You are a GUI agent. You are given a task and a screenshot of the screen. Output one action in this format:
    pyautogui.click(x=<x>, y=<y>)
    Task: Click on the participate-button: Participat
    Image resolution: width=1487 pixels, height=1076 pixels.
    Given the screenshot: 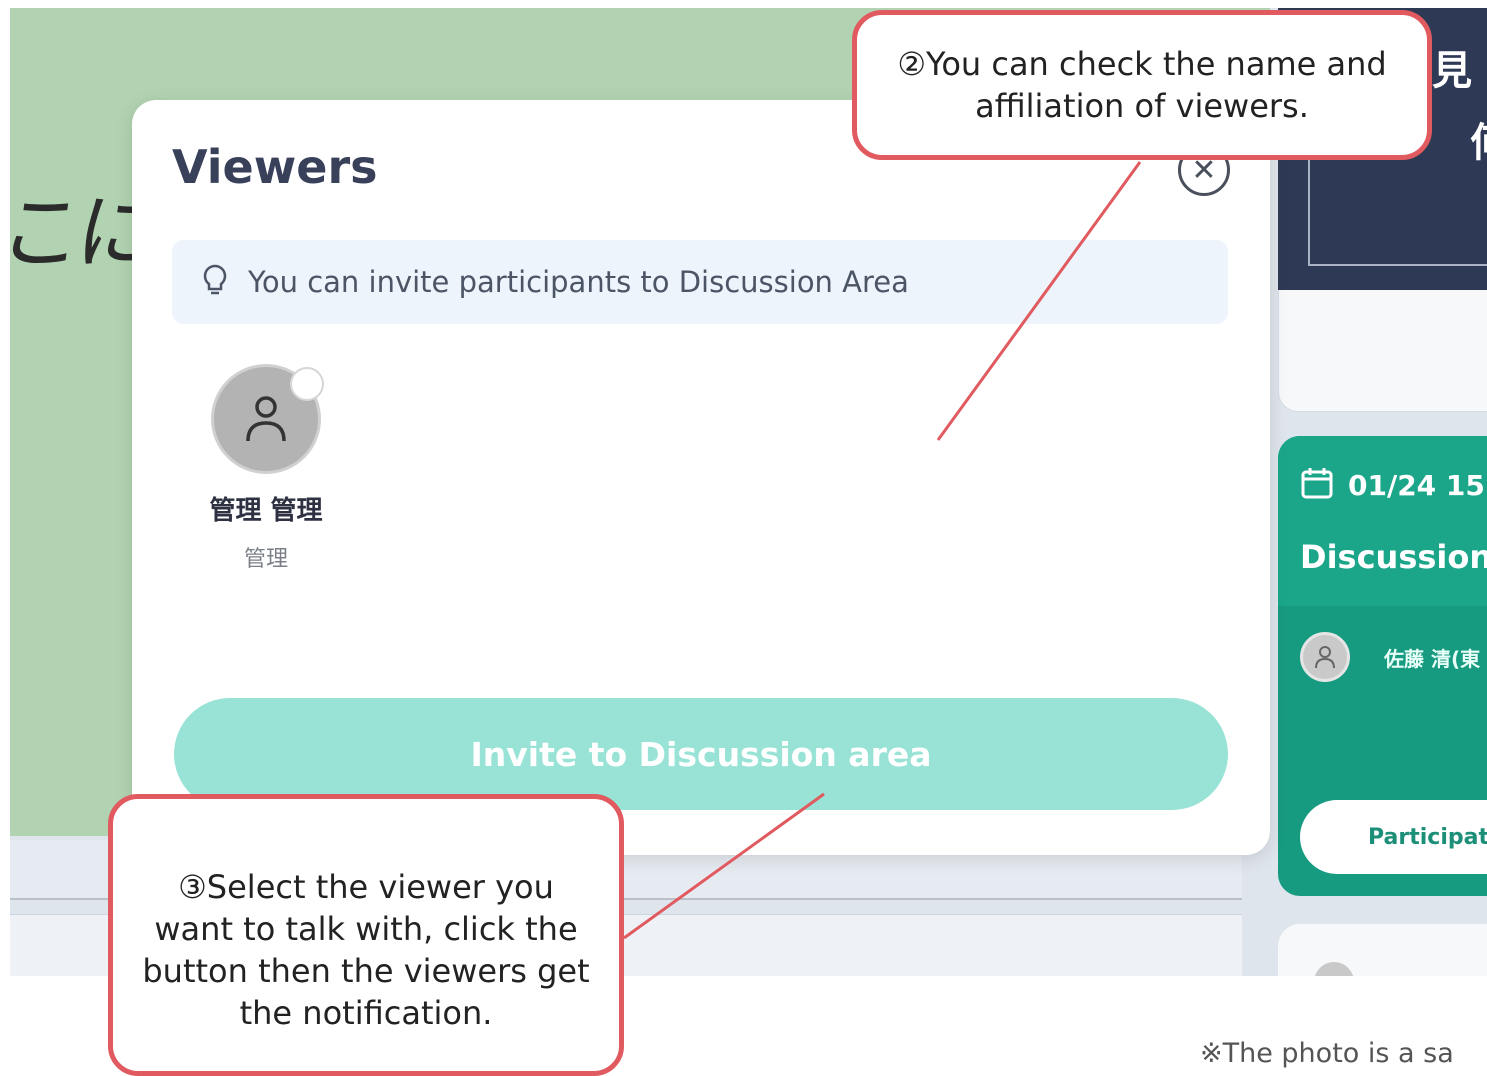 What is the action you would take?
    pyautogui.click(x=1393, y=837)
    